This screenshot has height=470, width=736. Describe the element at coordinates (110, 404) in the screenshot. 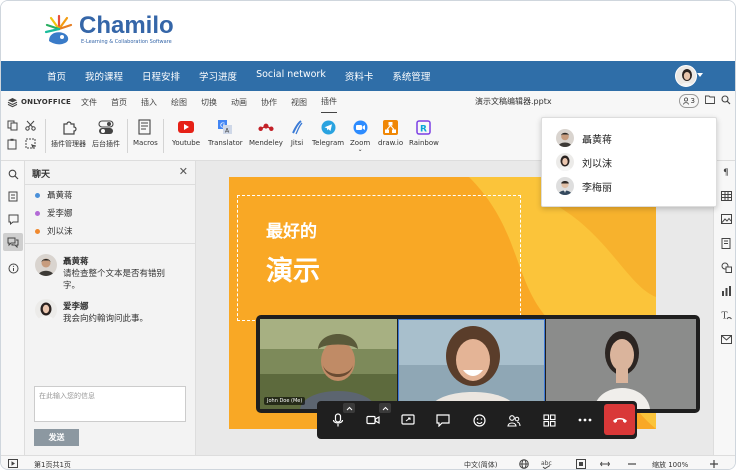

I see `chat-message-input: 在此输入您的信息` at that location.